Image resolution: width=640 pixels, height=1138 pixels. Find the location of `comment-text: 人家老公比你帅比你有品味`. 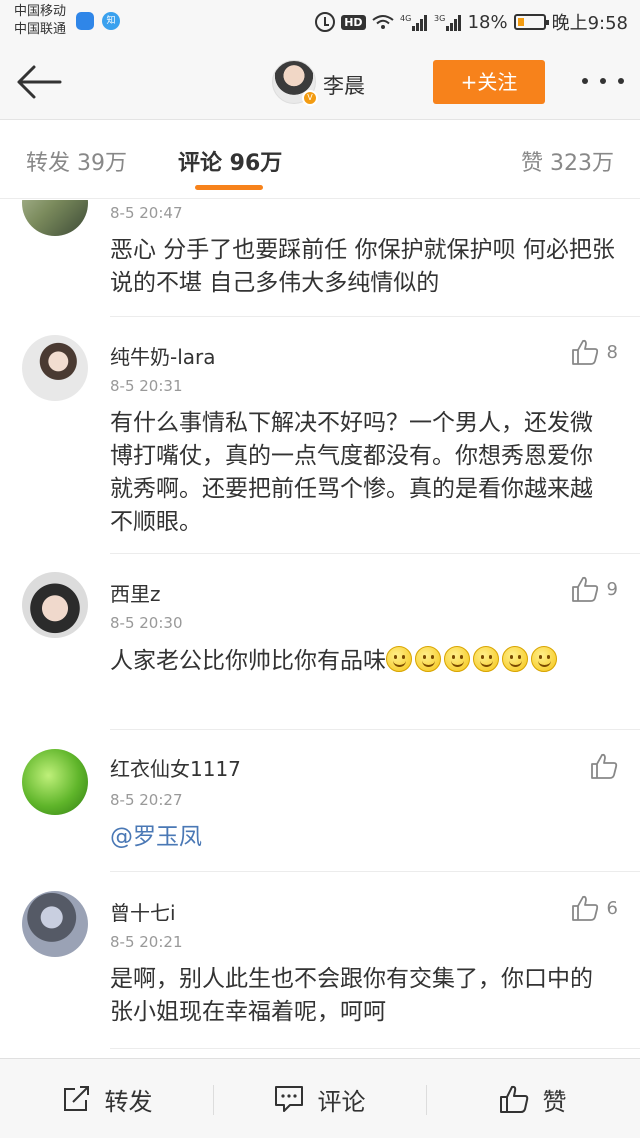

comment-text: 人家老公比你帅比你有品味 is located at coordinates (248, 661).